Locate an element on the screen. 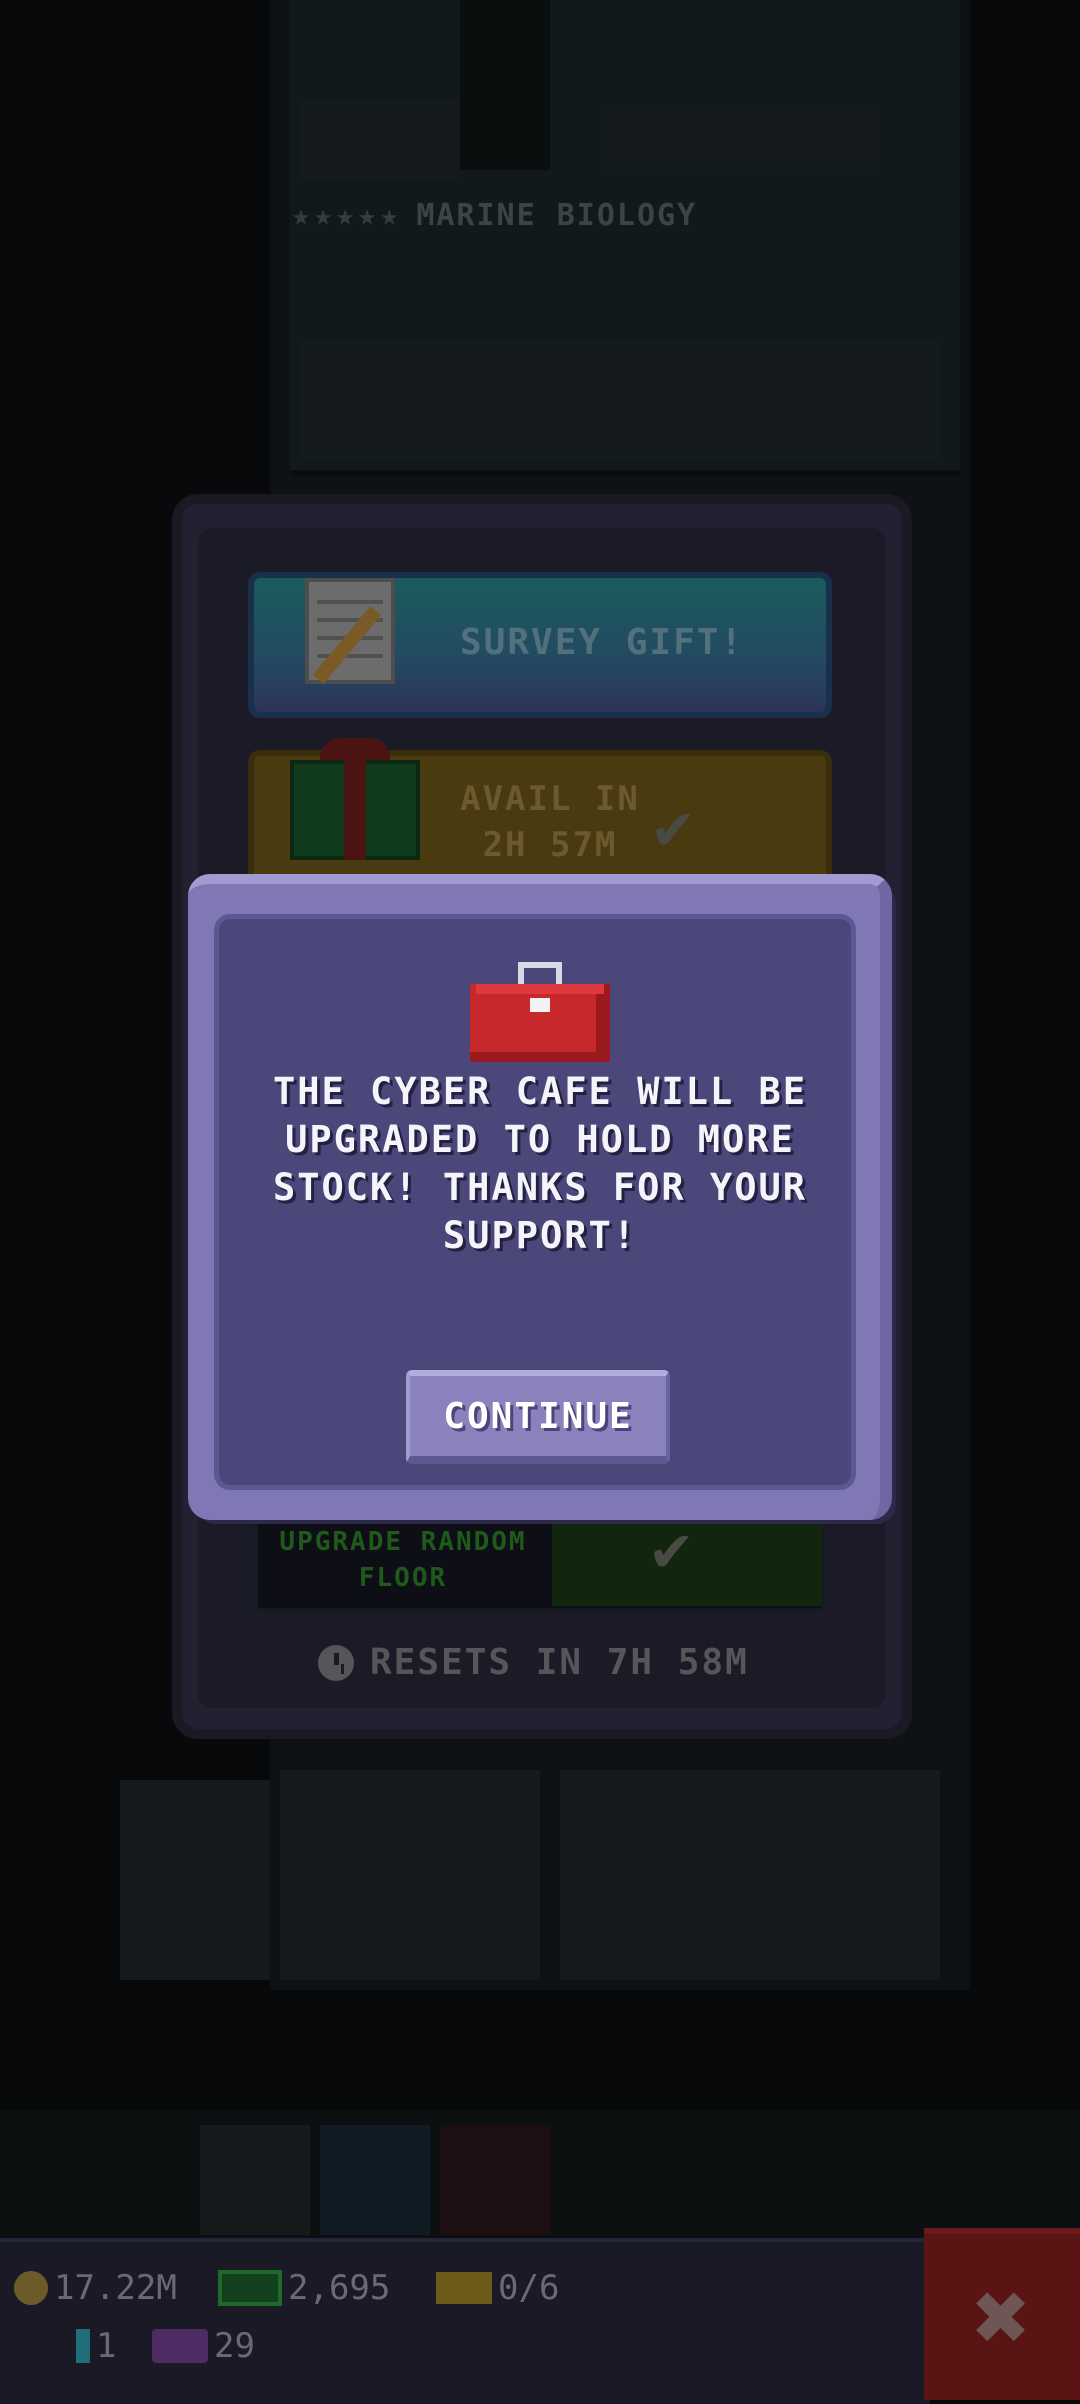 The width and height of the screenshot is (1080, 2404). upgrade-label-line1: UPGRADE RANDOM is located at coordinates (403, 1542).